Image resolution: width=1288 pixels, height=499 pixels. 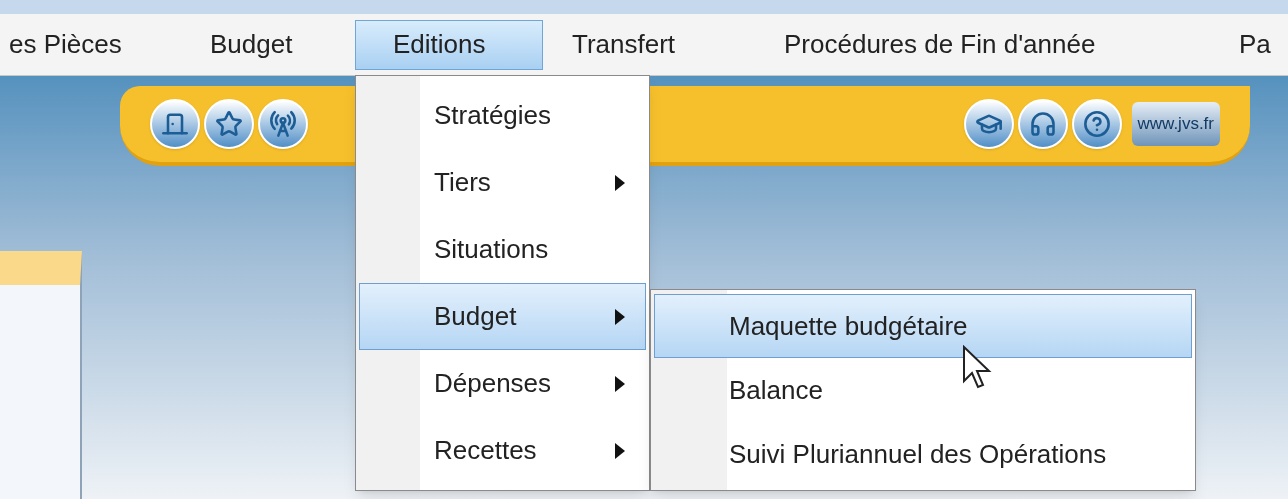 I want to click on headset-icon, so click(x=1042, y=124).